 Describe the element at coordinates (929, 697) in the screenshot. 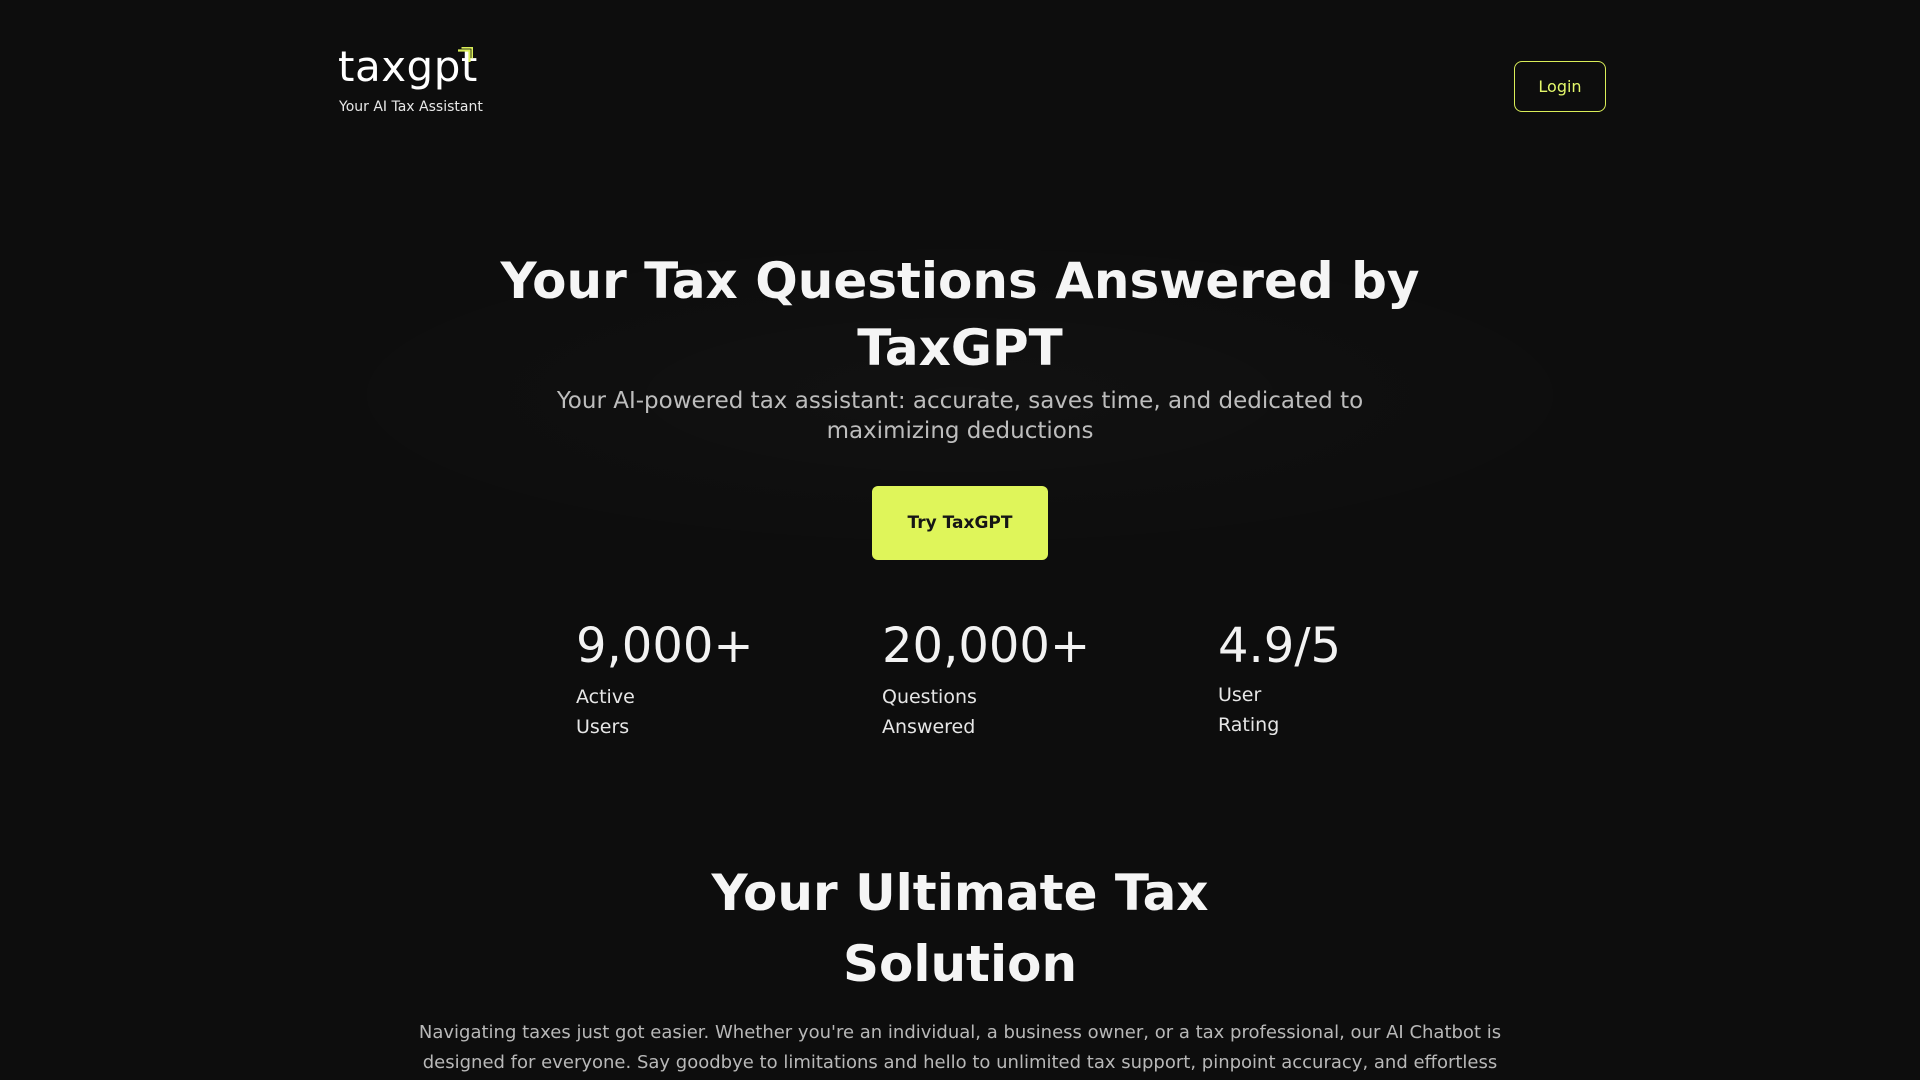

I see `stat-label-line1: Questions` at that location.